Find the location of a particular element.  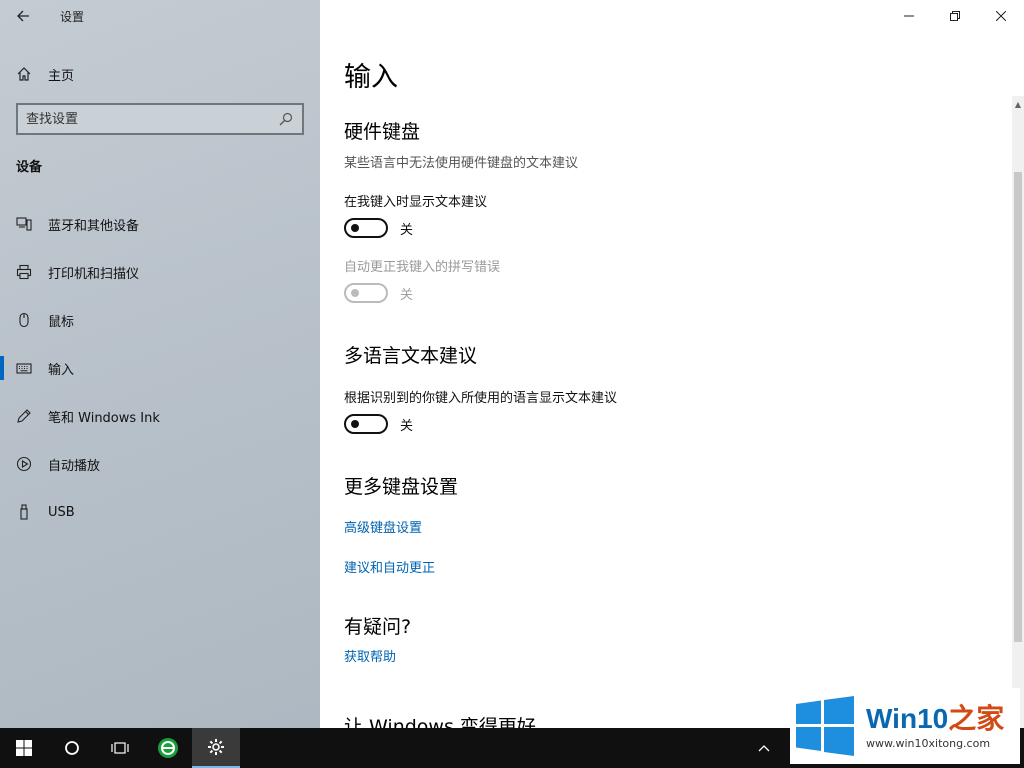

show-text-suggestions-row: 关 is located at coordinates (378, 228).